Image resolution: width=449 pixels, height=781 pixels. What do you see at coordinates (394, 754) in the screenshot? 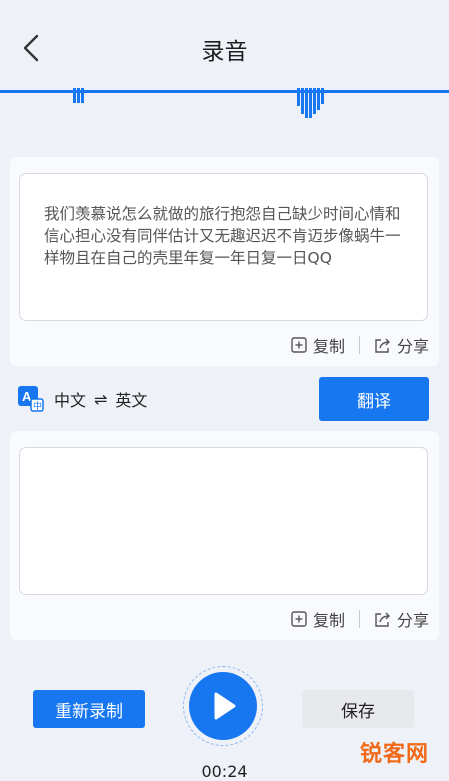
I see `watermark-logo: 锐客网` at bounding box center [394, 754].